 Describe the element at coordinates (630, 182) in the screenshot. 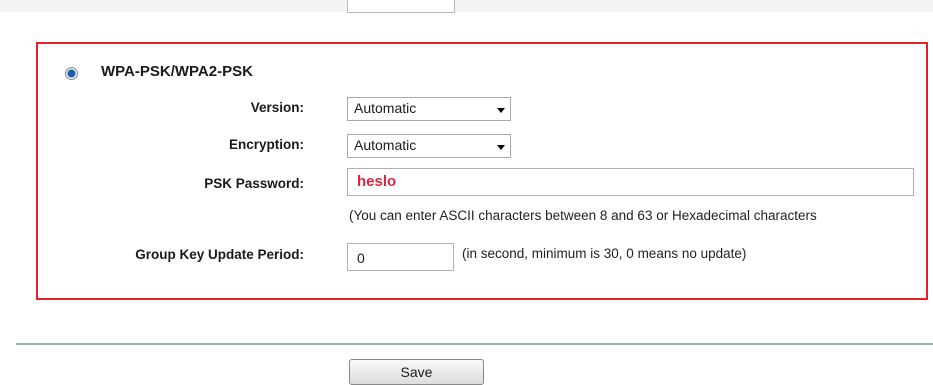

I see `psk-password-input: heslo` at that location.